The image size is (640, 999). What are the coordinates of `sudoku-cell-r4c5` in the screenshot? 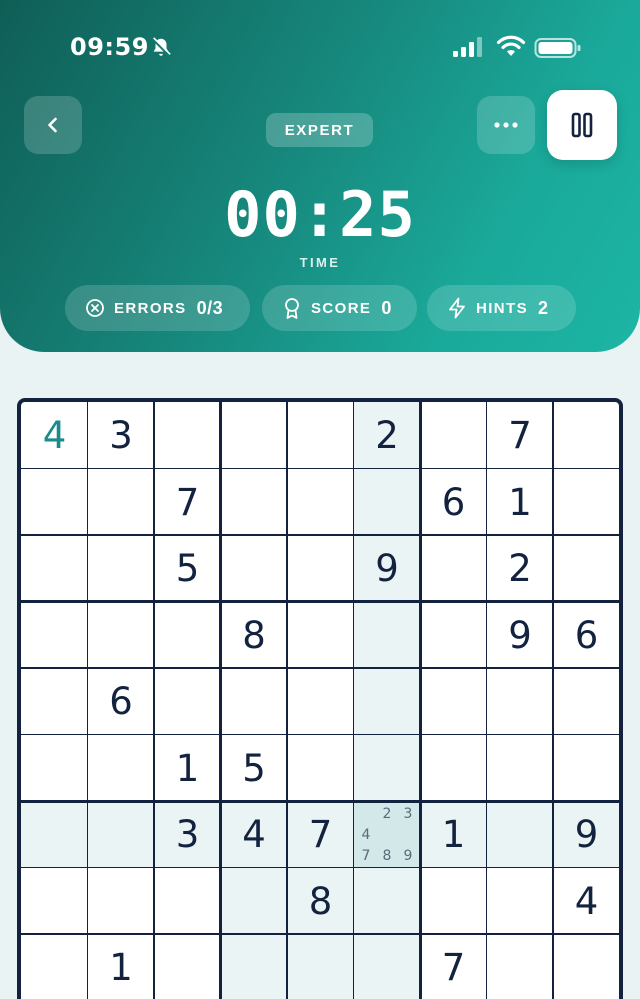 It's located at (320, 635).